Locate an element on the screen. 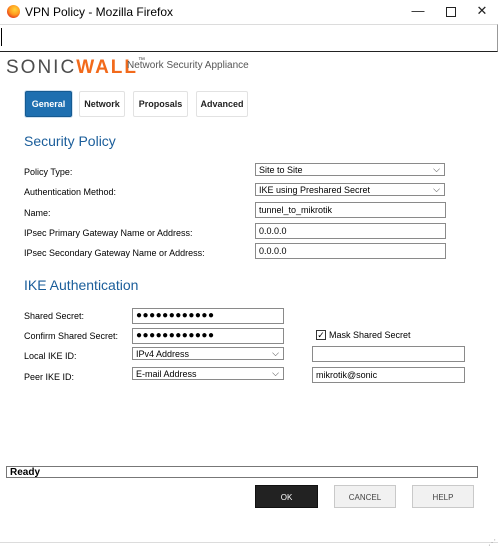 The image size is (498, 548). status-bar: Ready is located at coordinates (242, 472).